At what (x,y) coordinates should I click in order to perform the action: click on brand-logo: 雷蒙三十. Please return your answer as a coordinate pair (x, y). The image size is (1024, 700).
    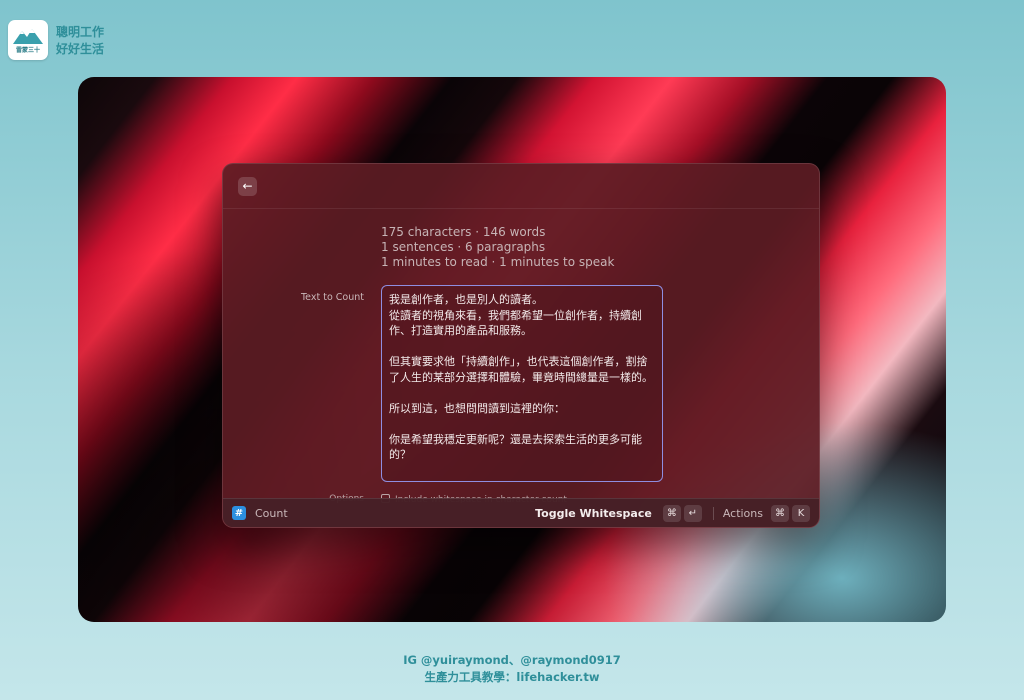
    Looking at the image, I should click on (28, 40).